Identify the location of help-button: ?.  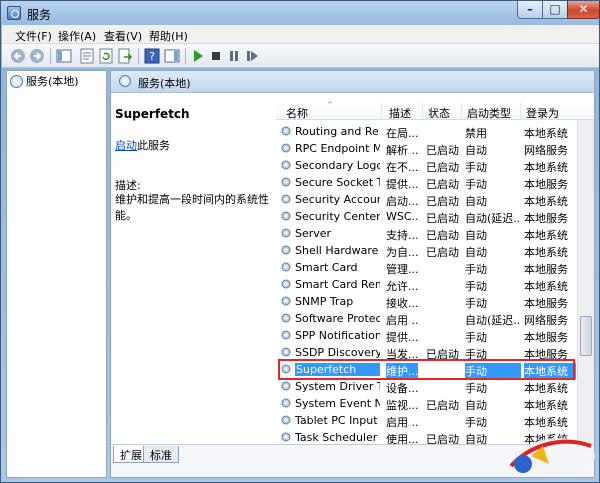
(152, 56).